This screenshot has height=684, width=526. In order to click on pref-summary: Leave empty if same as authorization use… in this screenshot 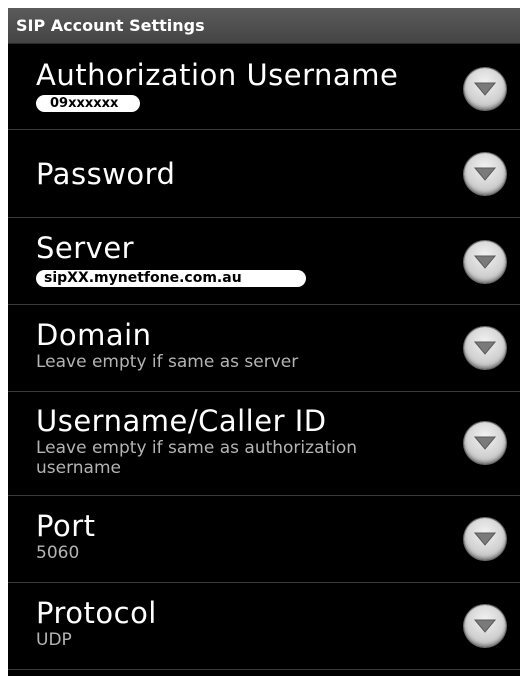, I will do `click(197, 458)`.